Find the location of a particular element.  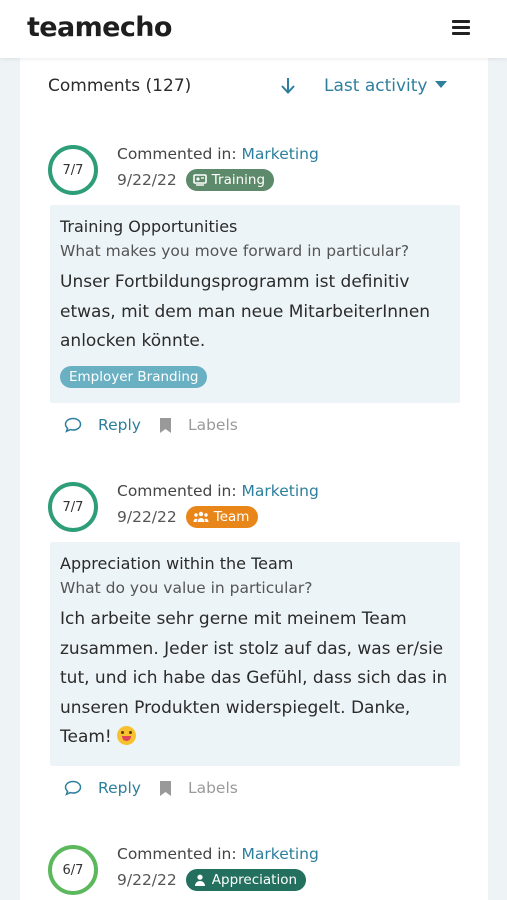

label-tag: Employer Branding is located at coordinates (134, 376).